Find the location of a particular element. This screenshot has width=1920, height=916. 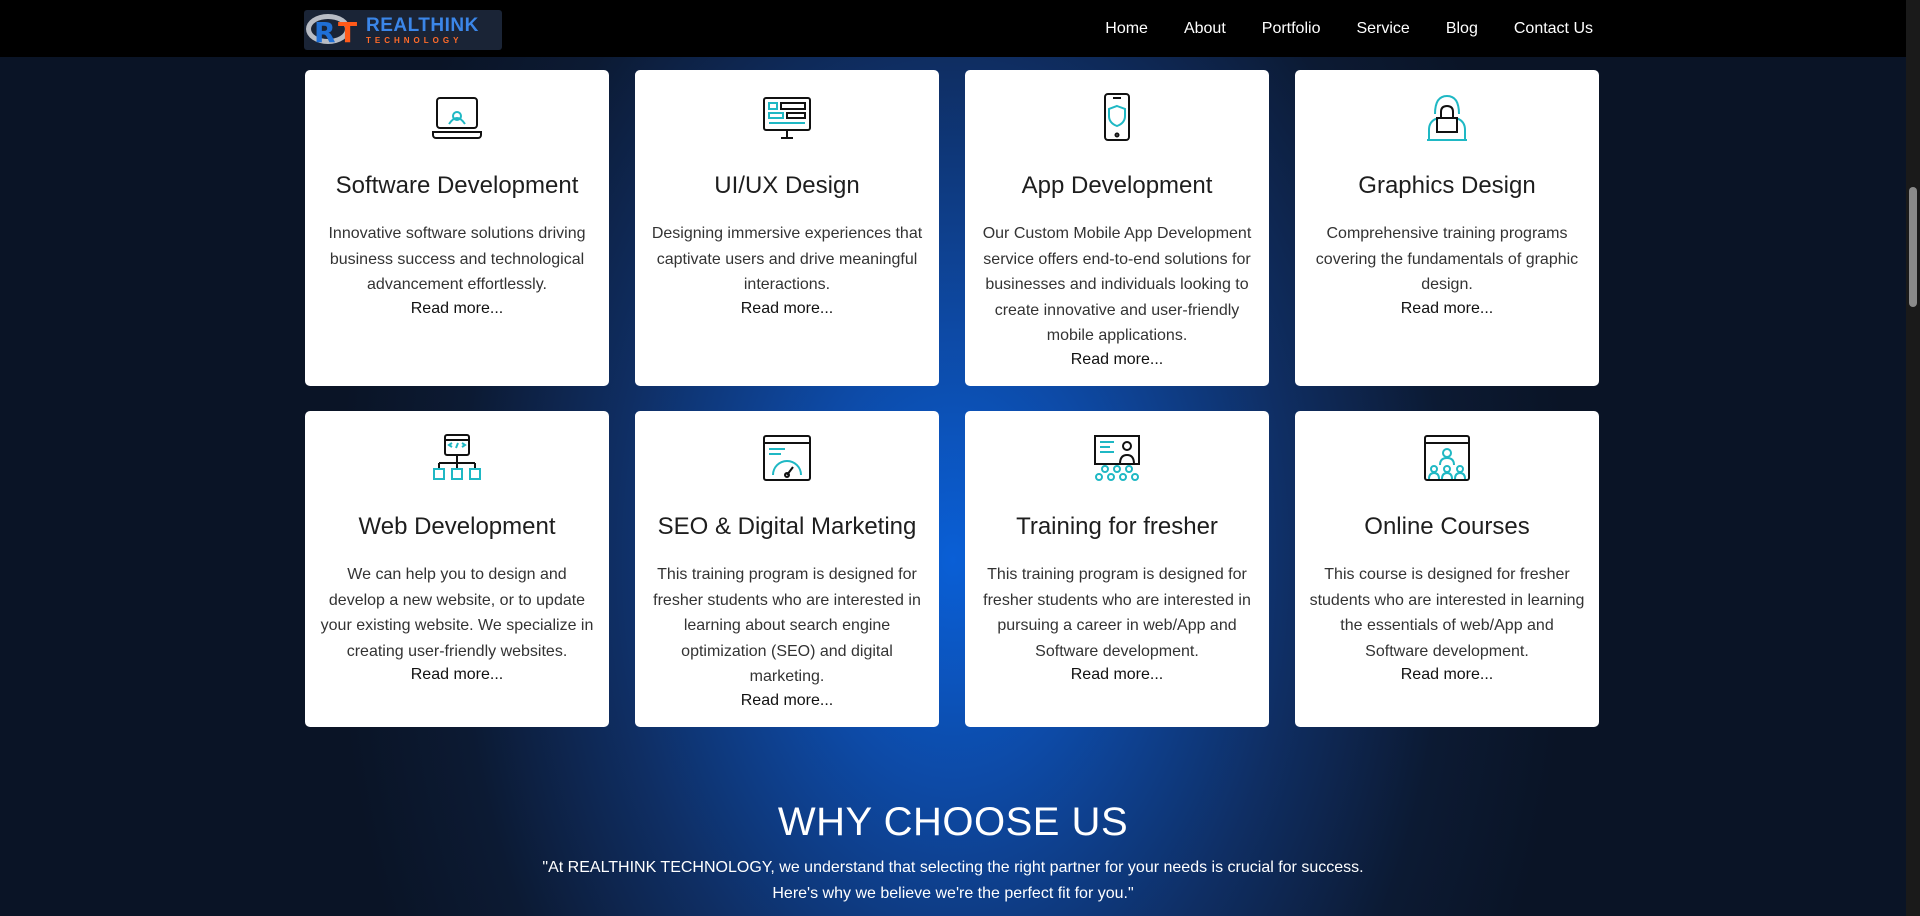

card-title: Online Courses is located at coordinates (1447, 526).